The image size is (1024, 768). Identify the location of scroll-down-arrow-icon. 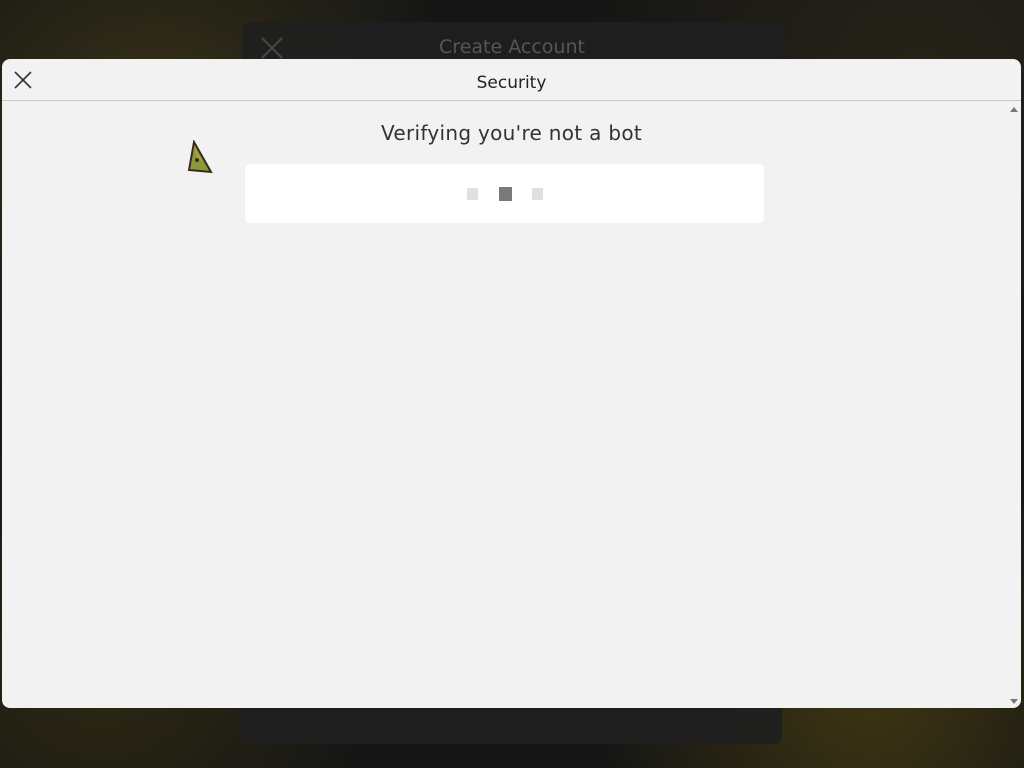
(1014, 701).